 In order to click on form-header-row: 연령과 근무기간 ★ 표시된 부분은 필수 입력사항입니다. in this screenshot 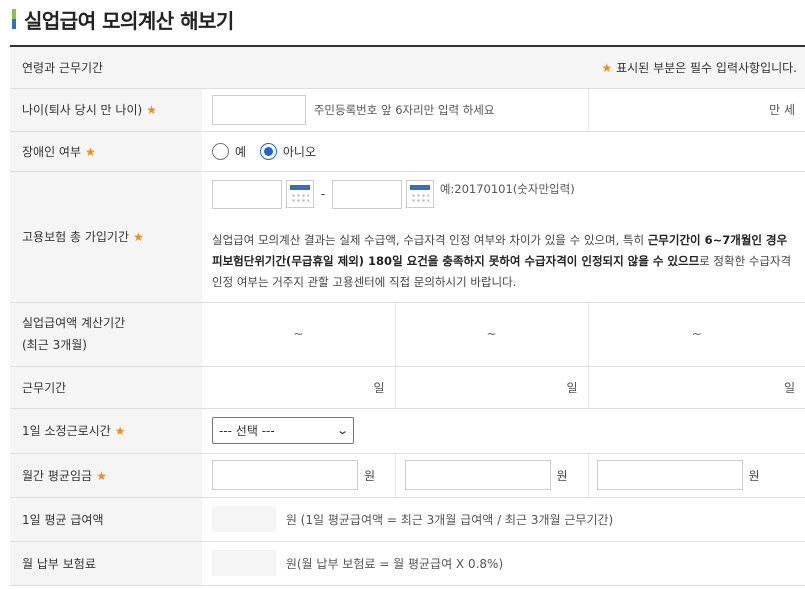, I will do `click(407, 67)`.